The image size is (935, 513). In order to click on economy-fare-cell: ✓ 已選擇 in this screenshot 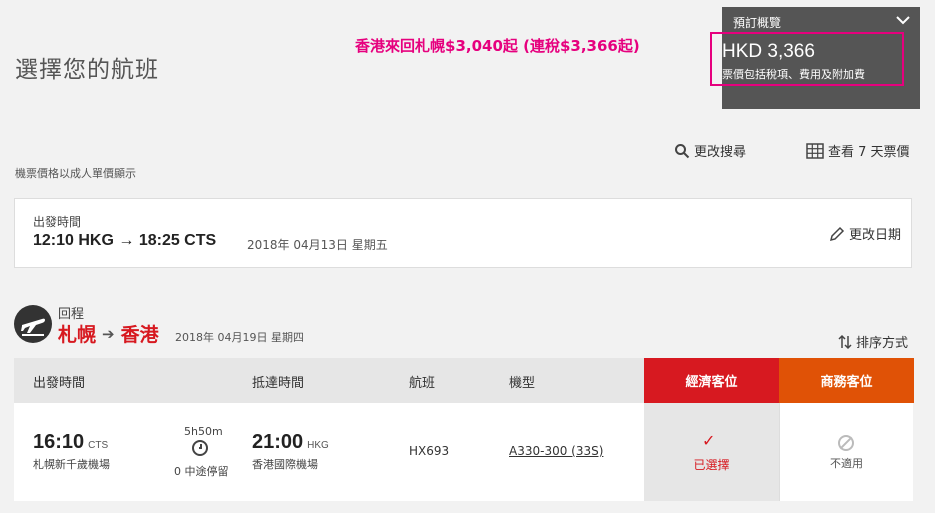, I will do `click(711, 452)`.